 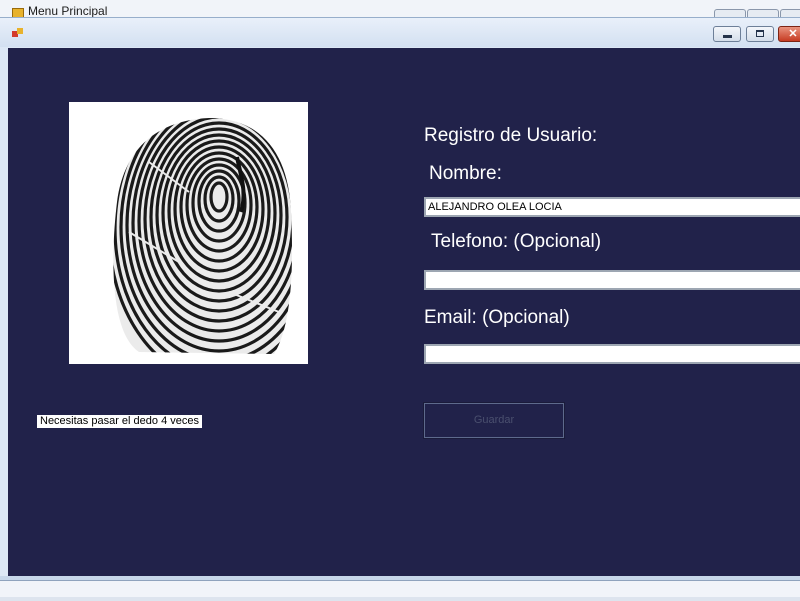 I want to click on form-heading: Registro de Usuario:, so click(x=511, y=135).